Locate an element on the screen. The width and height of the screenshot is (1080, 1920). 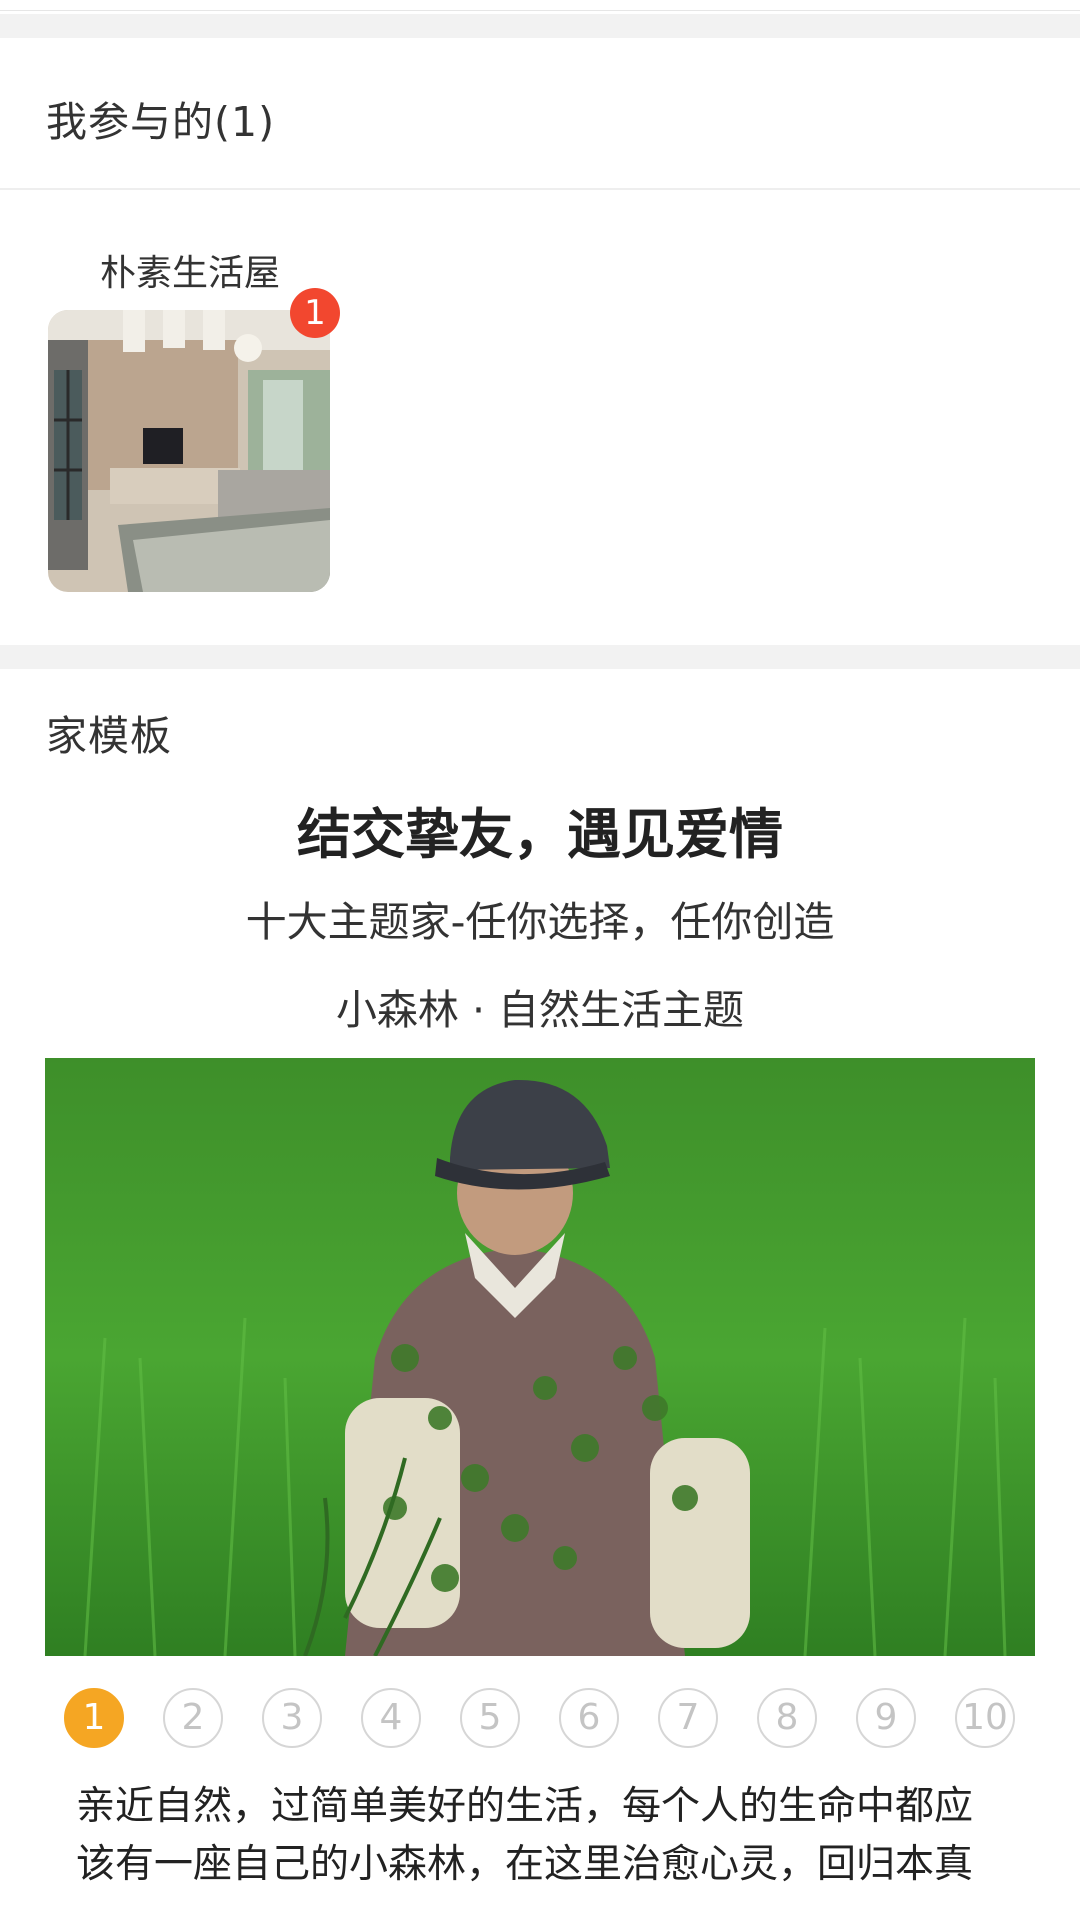
template-headline: 结交挚友，遇见爱情 is located at coordinates (540, 834).